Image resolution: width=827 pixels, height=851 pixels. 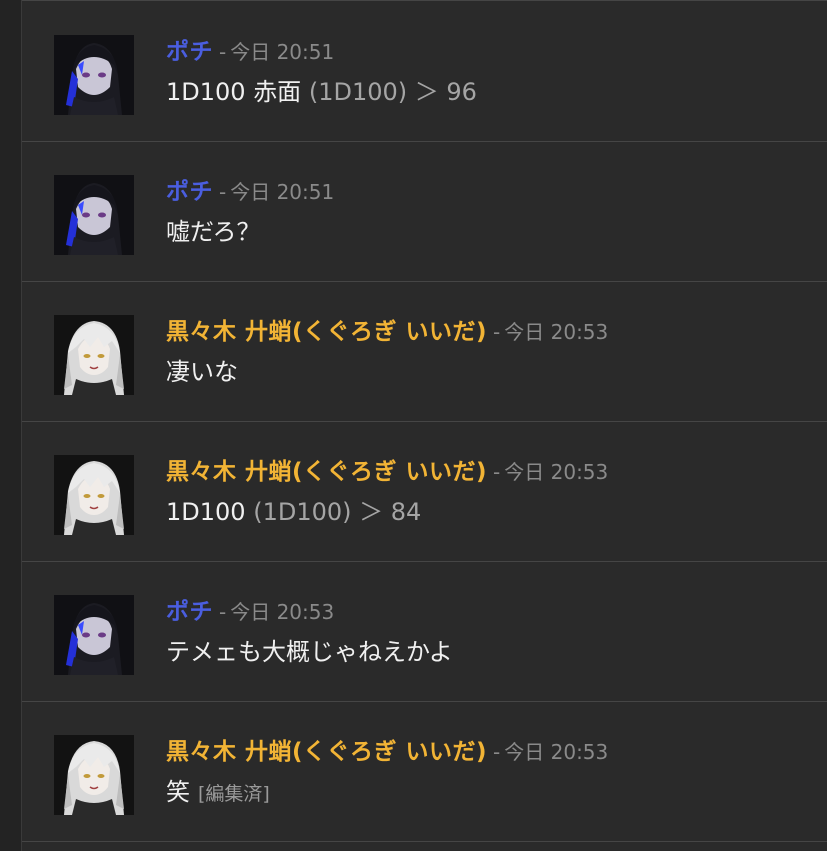 I want to click on content-text: テメェも大概じゃねえかよ, so click(x=309, y=652).